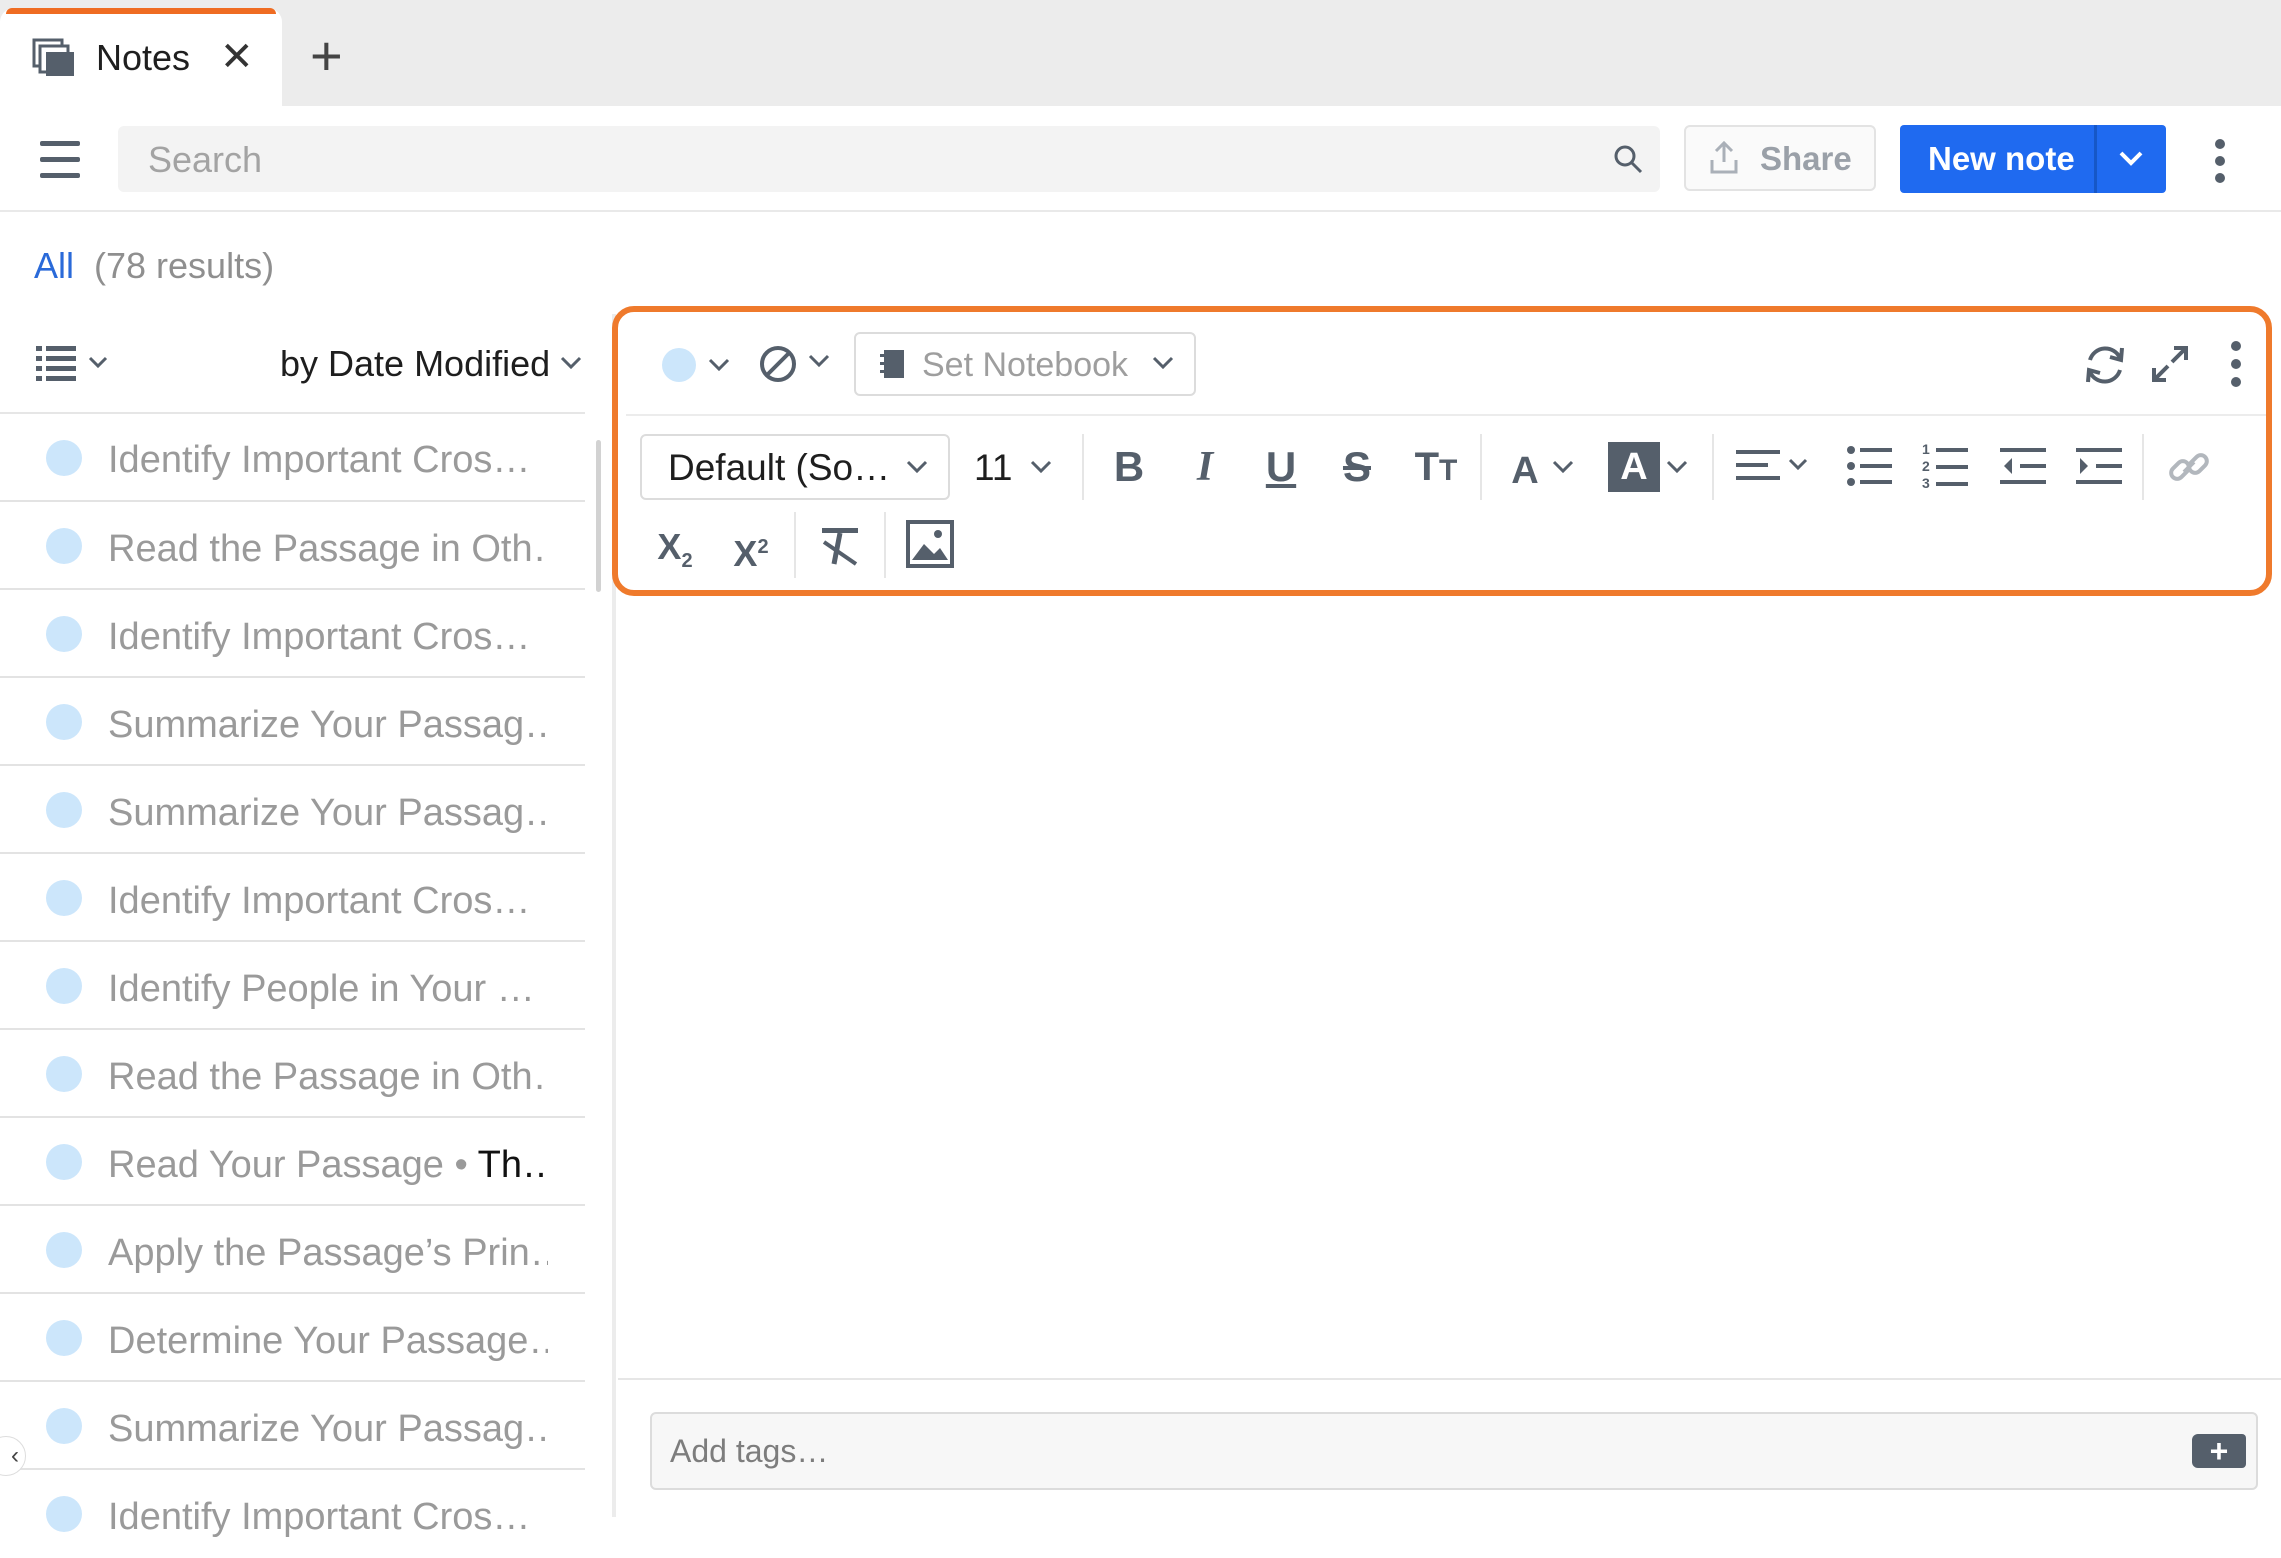 The width and height of the screenshot is (2281, 1558). Describe the element at coordinates (1454, 1451) in the screenshot. I see `tags-input` at that location.